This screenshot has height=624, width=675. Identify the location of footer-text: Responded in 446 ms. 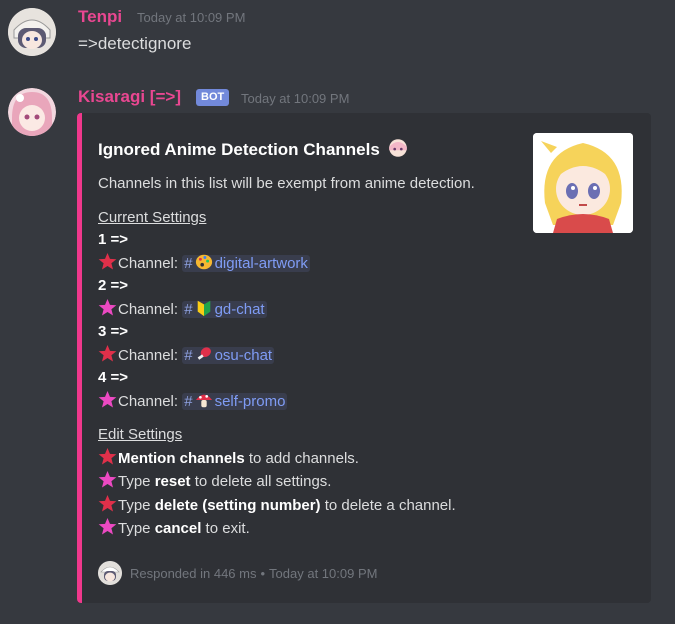
(193, 573).